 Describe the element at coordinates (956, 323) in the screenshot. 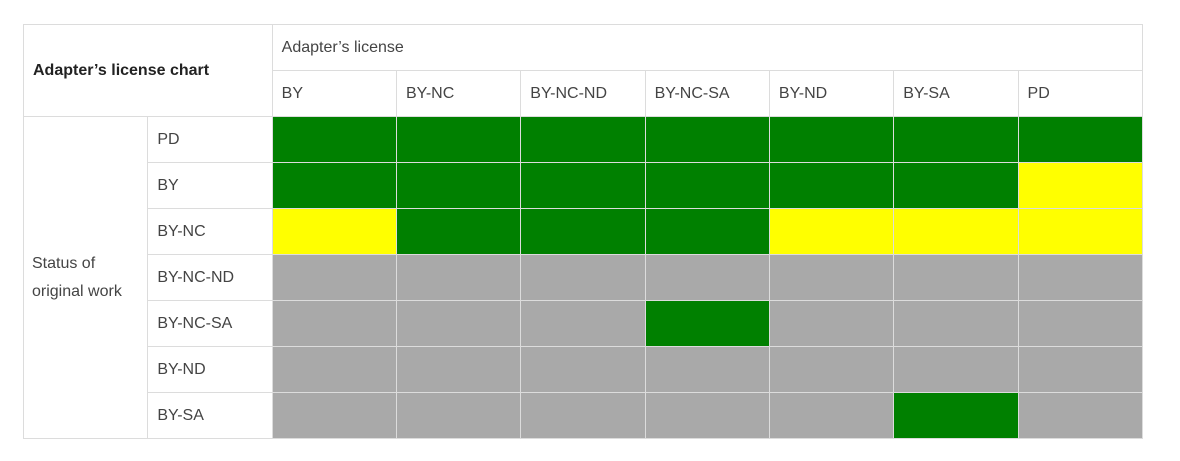

I see `compat-cell-by-nc-sa-to-by-sa` at that location.